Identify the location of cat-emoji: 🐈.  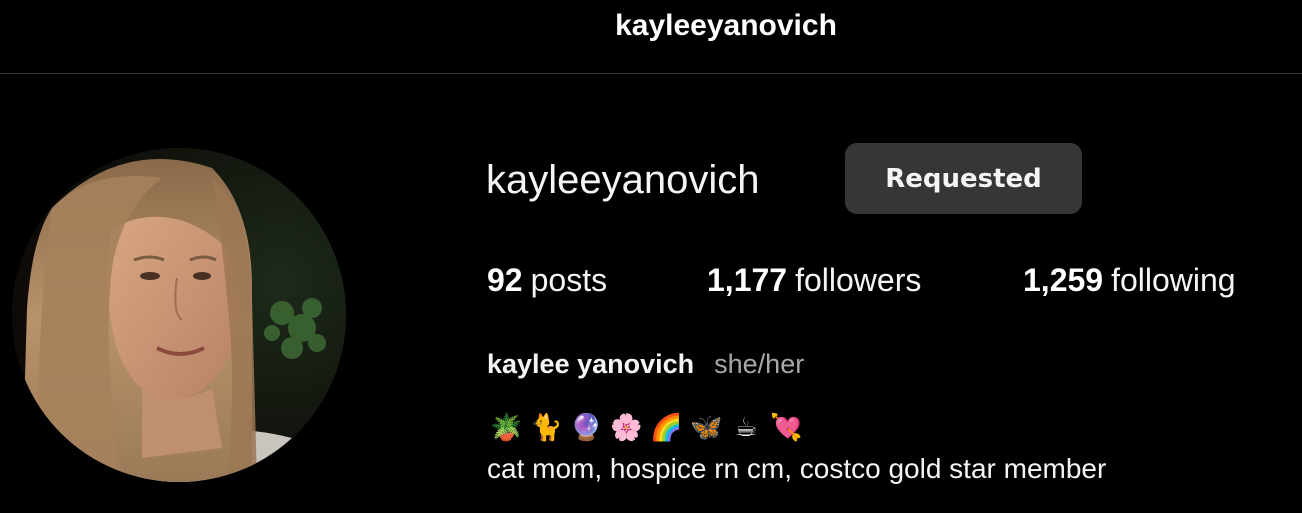
(546, 427).